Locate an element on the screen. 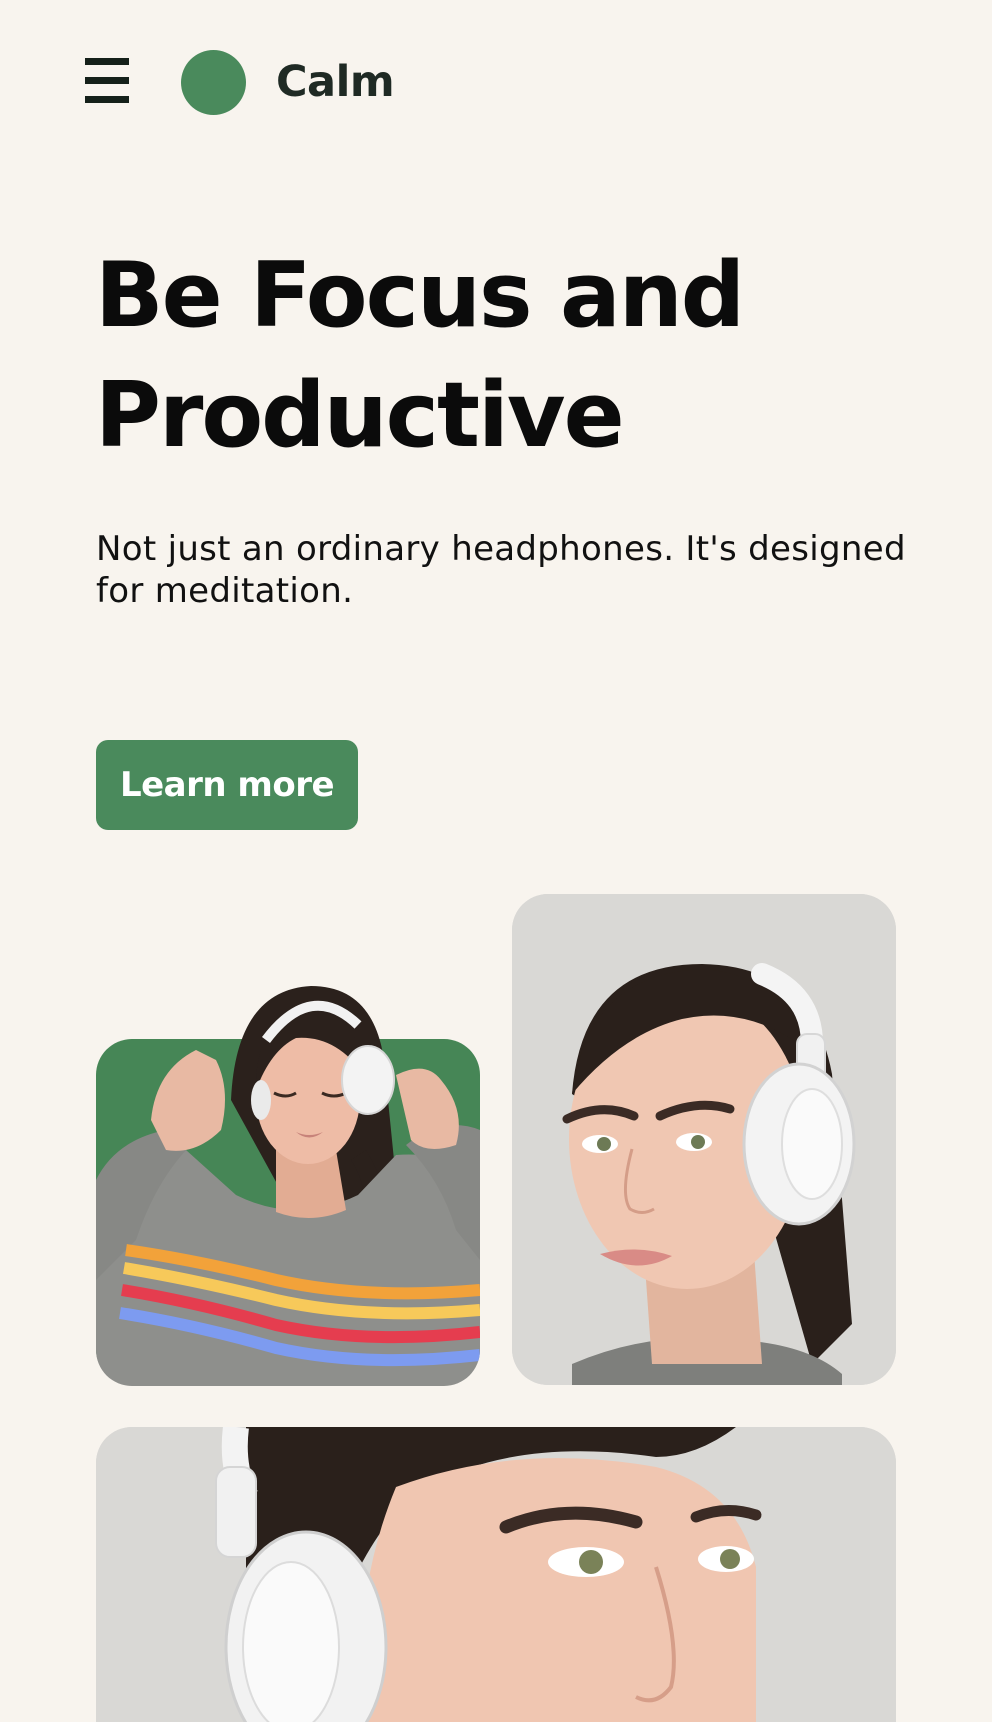 This screenshot has width=992, height=1722. hamburger-menu-icon is located at coordinates (107, 81).